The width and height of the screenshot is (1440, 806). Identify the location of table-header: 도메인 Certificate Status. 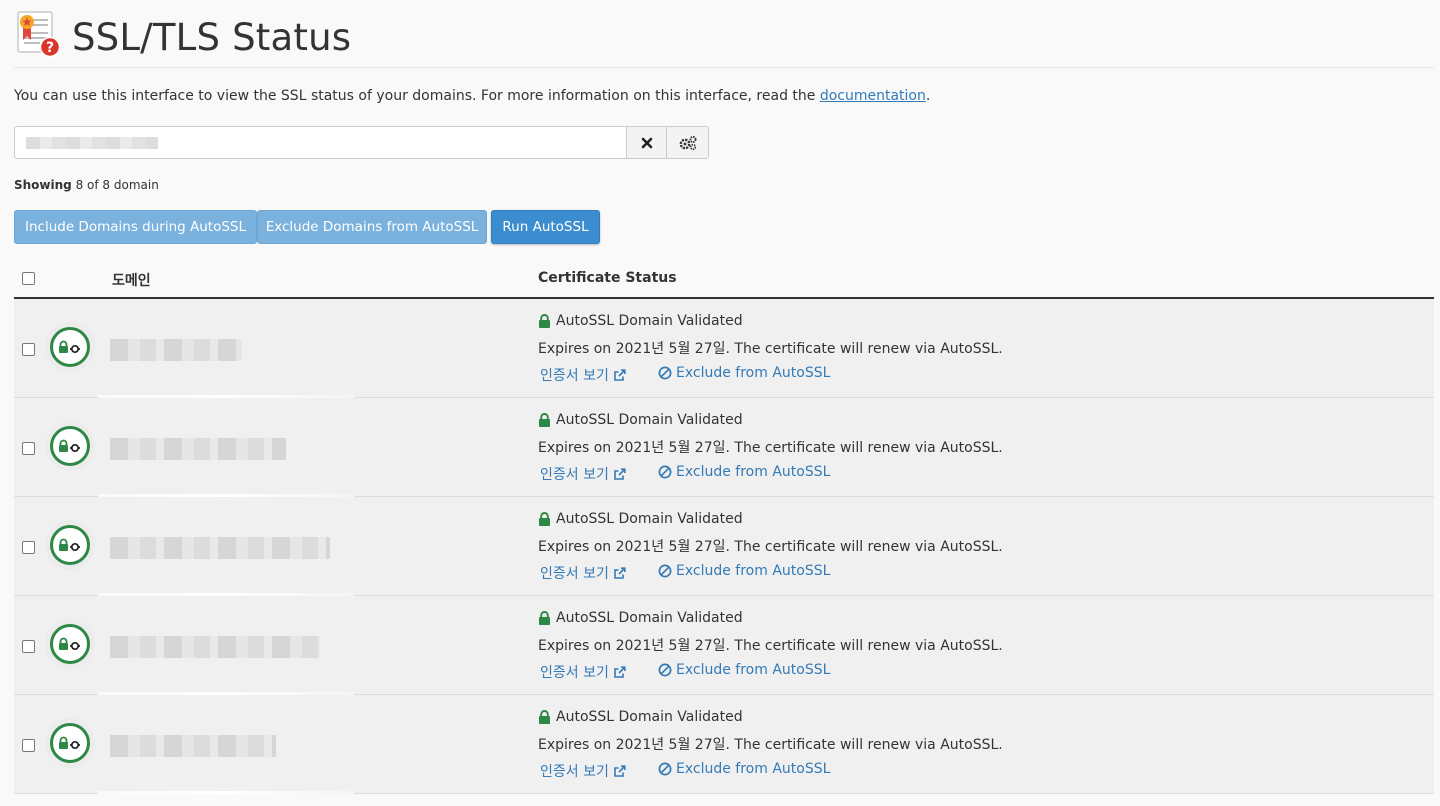
(724, 279).